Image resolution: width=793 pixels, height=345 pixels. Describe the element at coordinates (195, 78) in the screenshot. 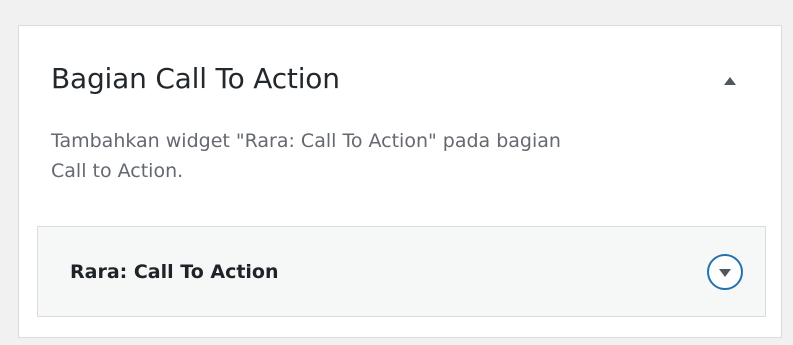

I see `section-title: Bagian Call To Action` at that location.